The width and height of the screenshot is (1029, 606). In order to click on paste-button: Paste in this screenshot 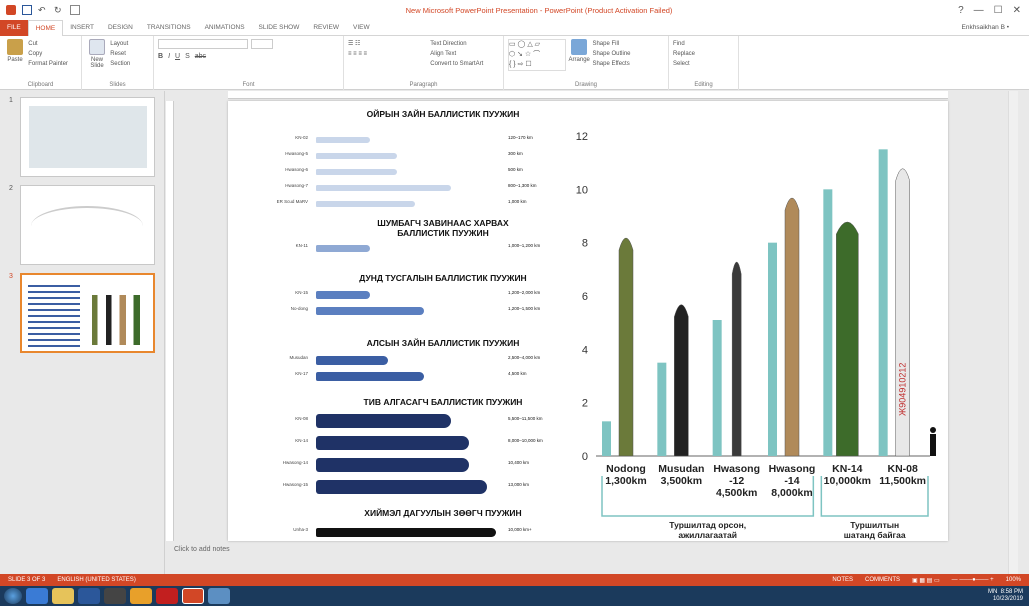, I will do `click(15, 51)`.